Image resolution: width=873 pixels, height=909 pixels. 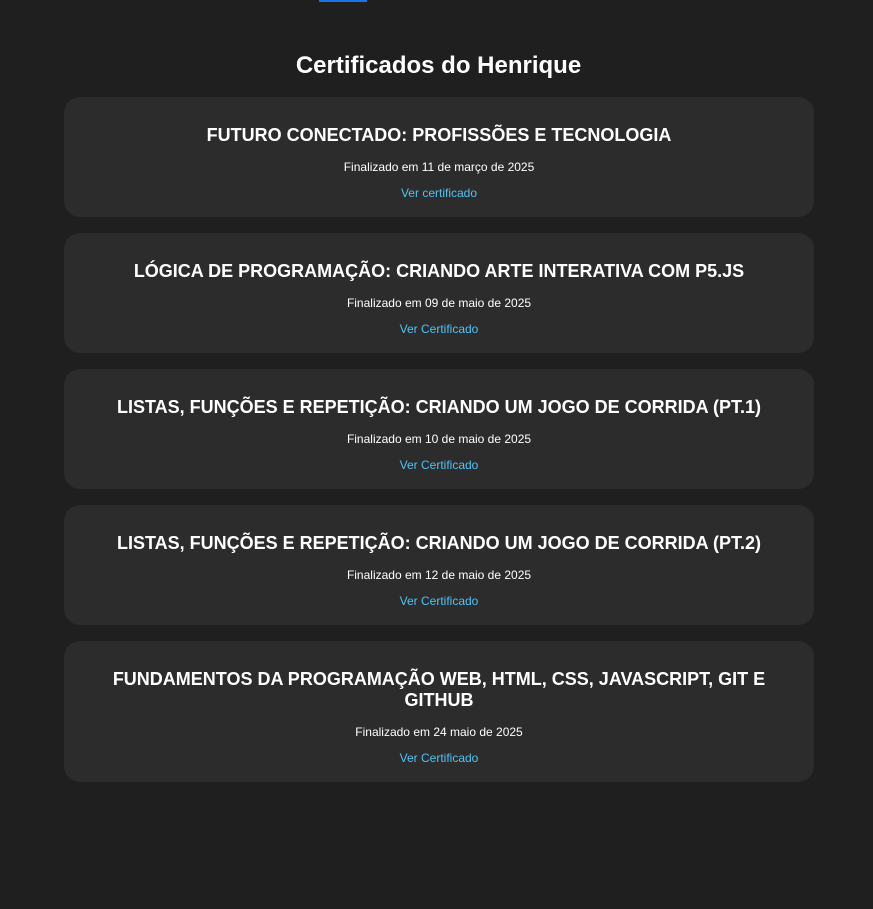 What do you see at coordinates (343, 1) in the screenshot?
I see `top-accent-bar` at bounding box center [343, 1].